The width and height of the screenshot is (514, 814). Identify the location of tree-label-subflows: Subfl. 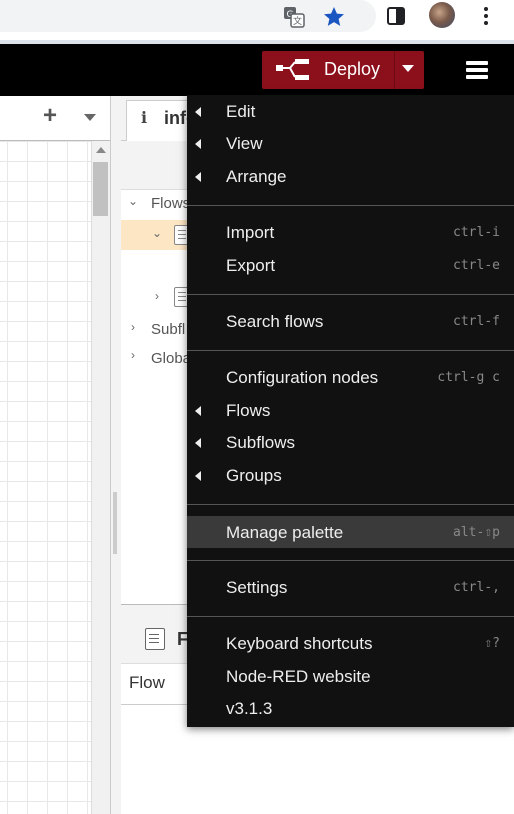
(168, 329).